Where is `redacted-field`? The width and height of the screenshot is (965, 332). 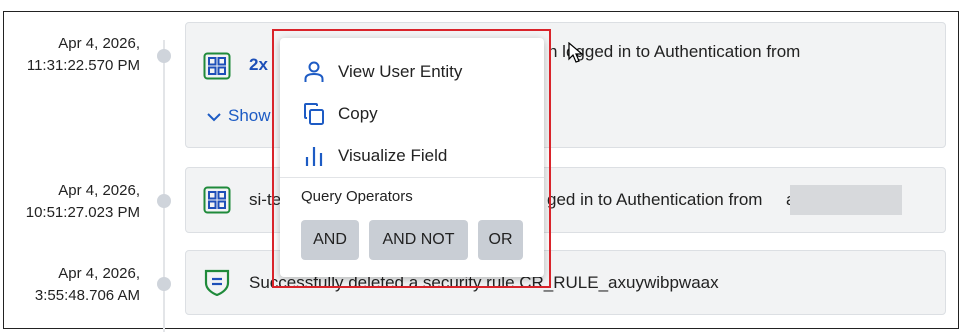 redacted-field is located at coordinates (846, 200).